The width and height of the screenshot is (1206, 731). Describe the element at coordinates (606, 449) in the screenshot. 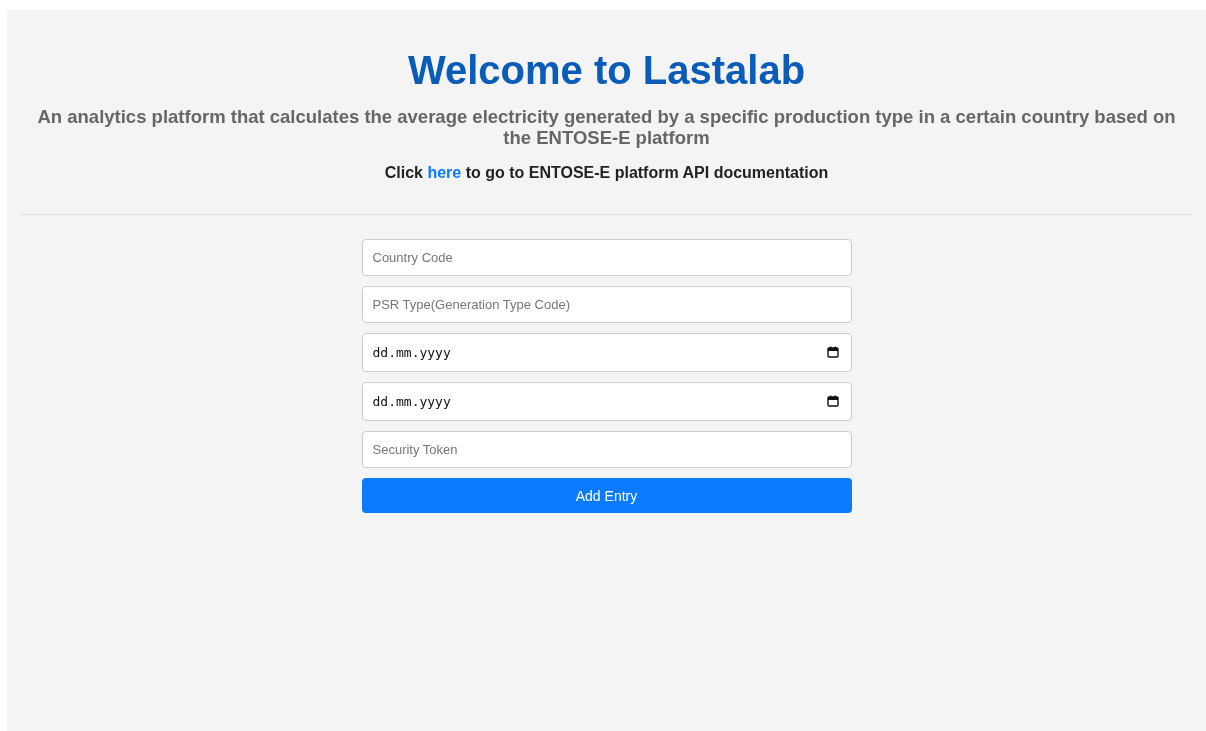

I see `text-field: Security Token` at that location.